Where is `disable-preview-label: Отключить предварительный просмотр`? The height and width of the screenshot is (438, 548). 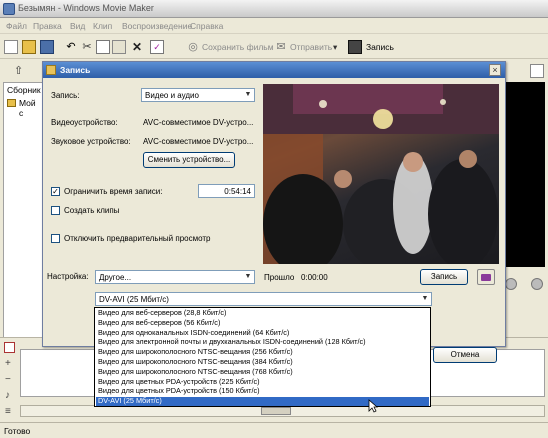 disable-preview-label: Отключить предварительный просмотр is located at coordinates (137, 238).